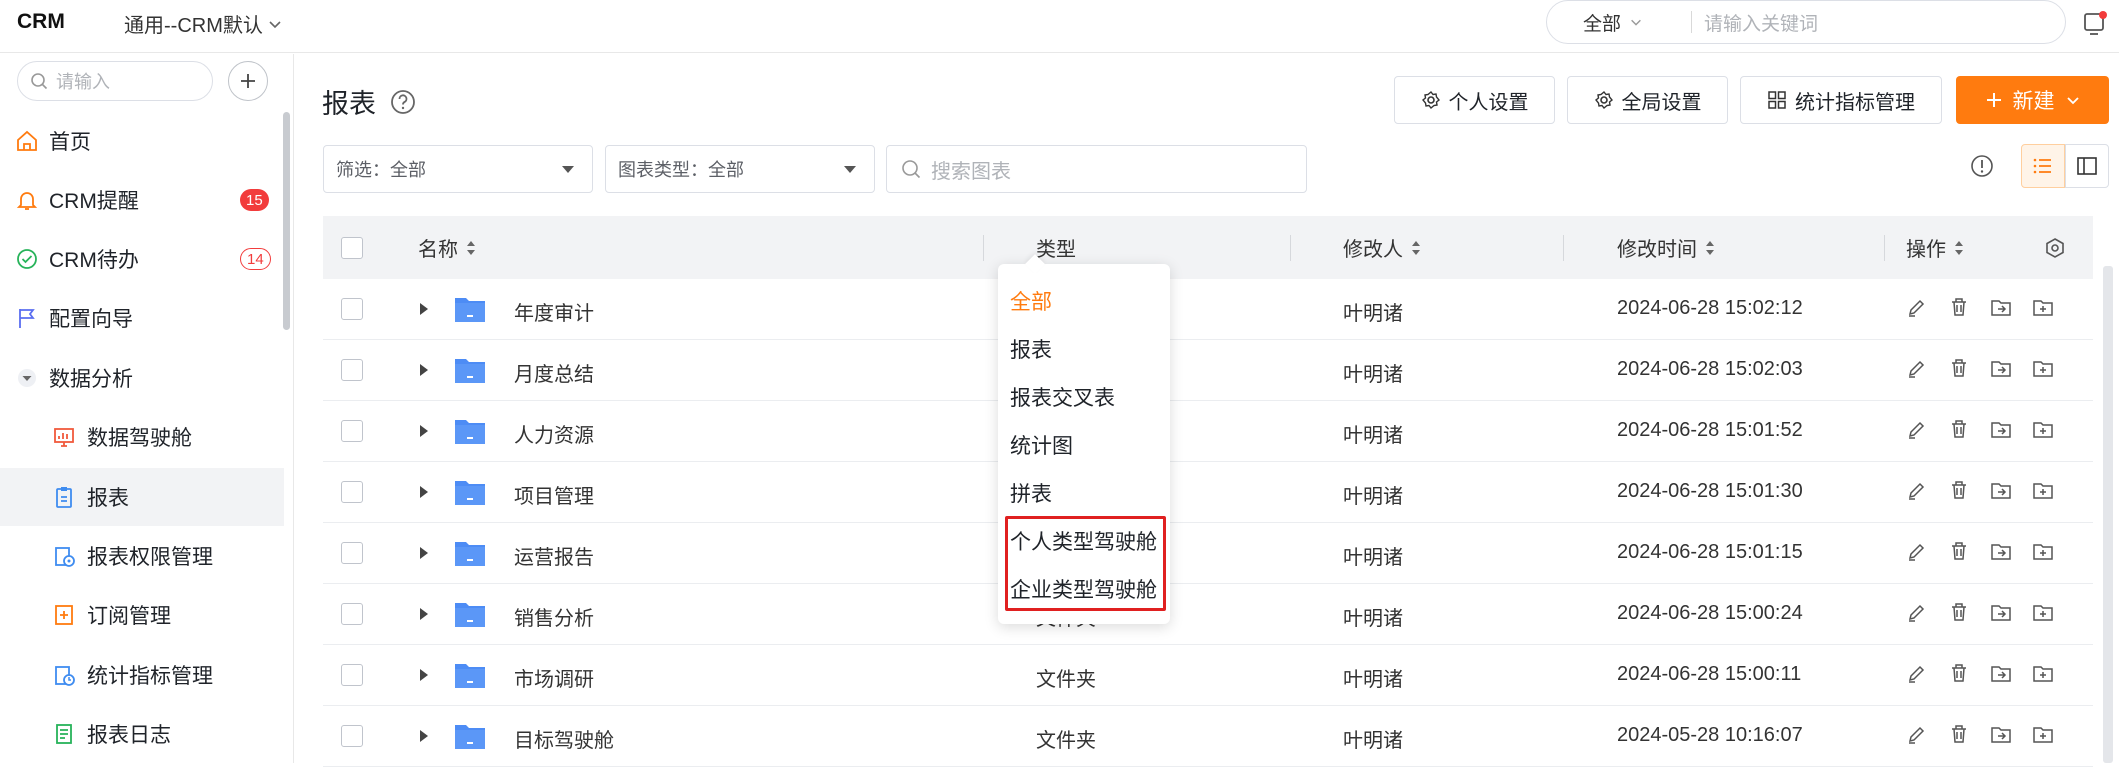  What do you see at coordinates (1208, 675) in the screenshot?
I see `table-row: 市场调研 文件夹 叶明诸 2024-06-28 15:00:11` at bounding box center [1208, 675].